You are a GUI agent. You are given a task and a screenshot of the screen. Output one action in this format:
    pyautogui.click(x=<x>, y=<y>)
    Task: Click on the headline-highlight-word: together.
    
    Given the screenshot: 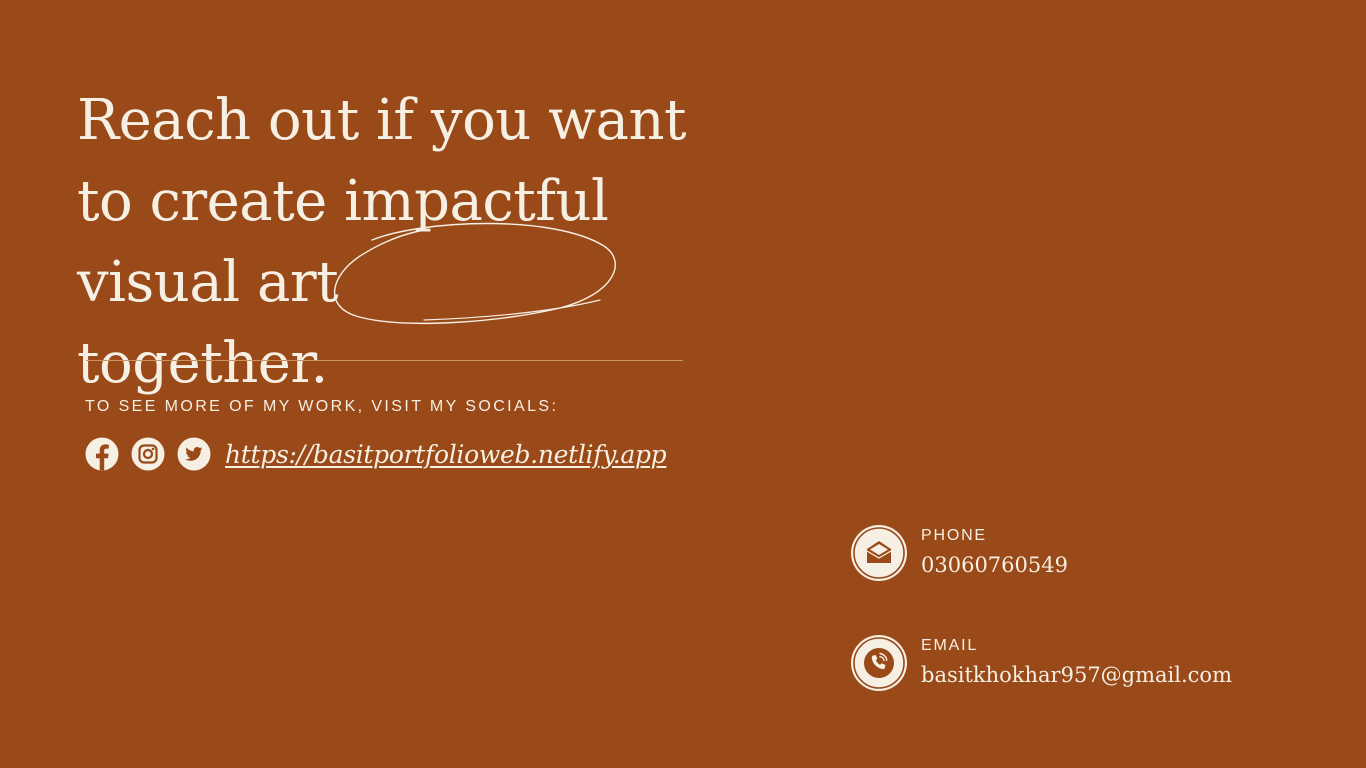 What is the action you would take?
    pyautogui.click(x=202, y=363)
    